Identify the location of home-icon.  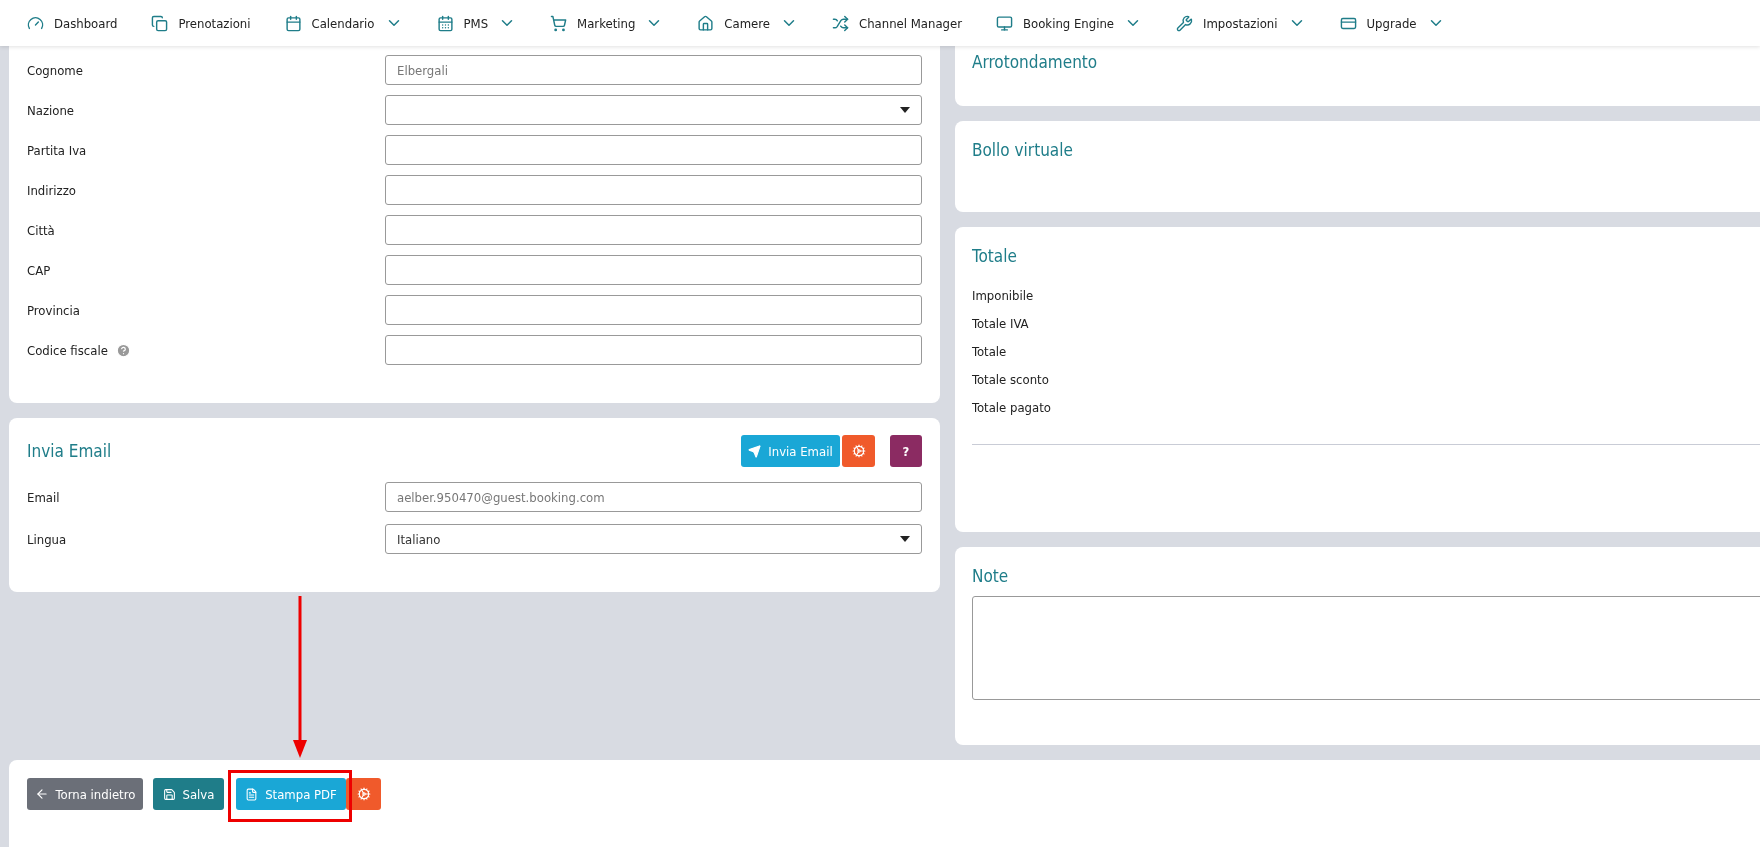
(706, 23).